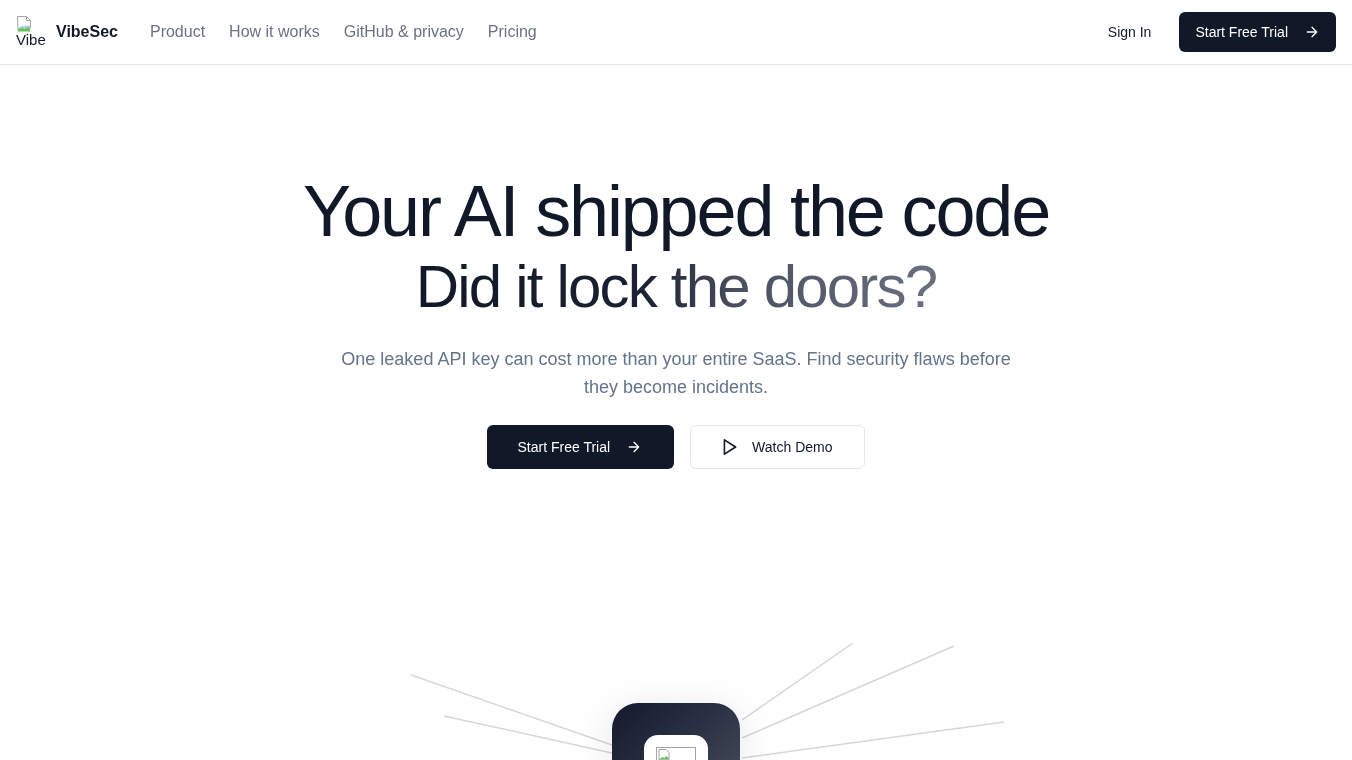 This screenshot has width=1352, height=760. Describe the element at coordinates (177, 32) in the screenshot. I see `nav-link: Product` at that location.